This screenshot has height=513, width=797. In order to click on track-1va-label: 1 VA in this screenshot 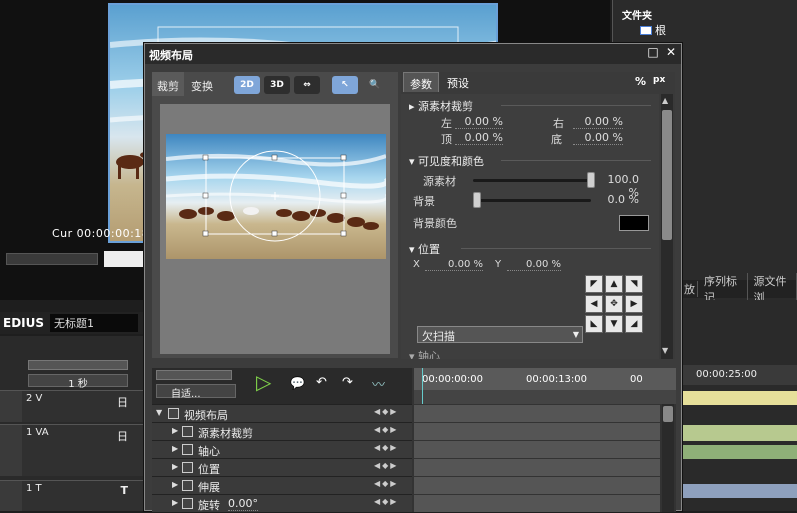, I will do `click(37, 432)`.